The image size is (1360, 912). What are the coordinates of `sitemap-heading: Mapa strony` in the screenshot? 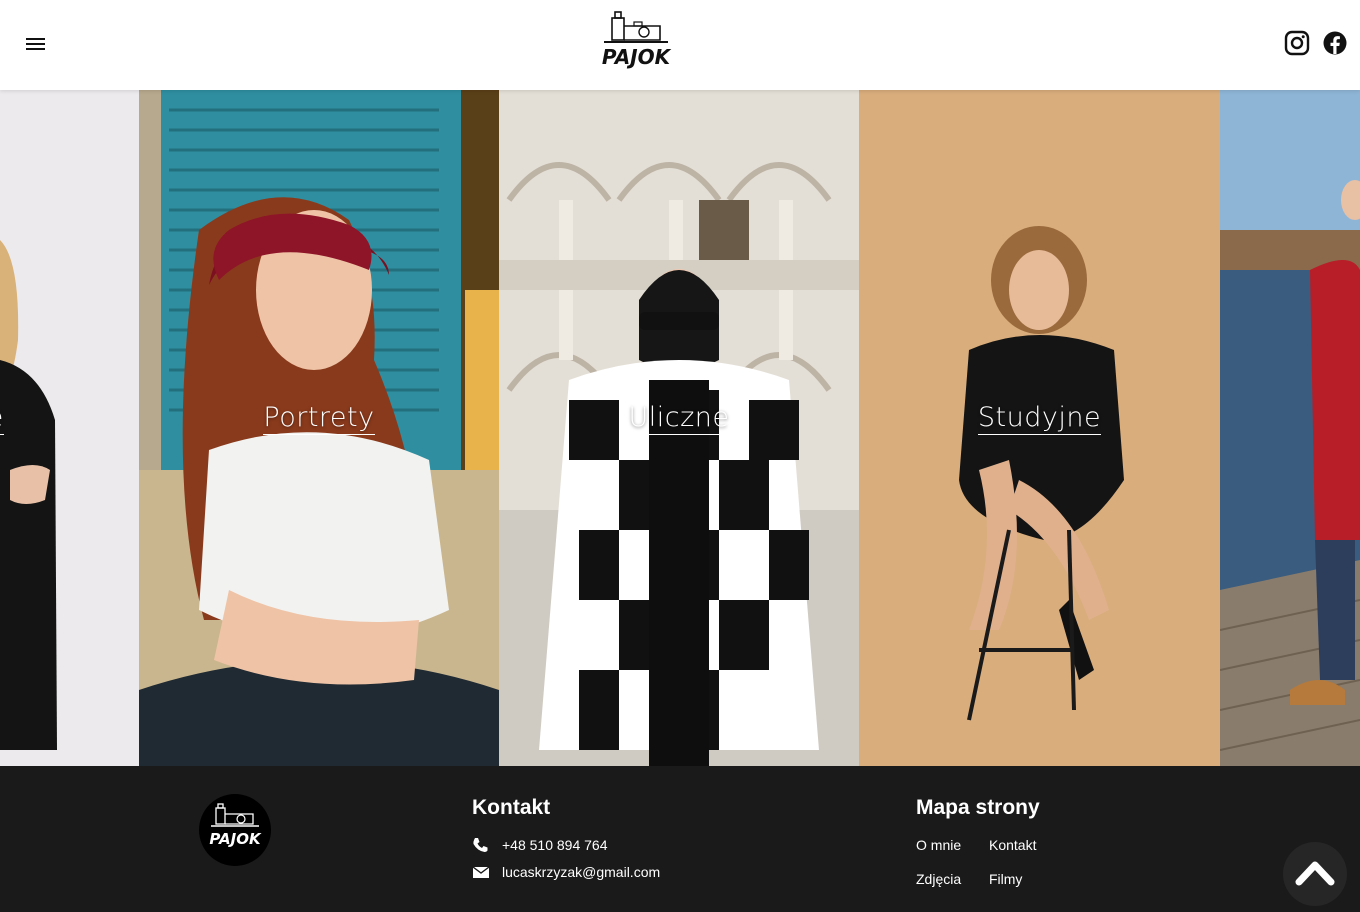 It's located at (978, 807).